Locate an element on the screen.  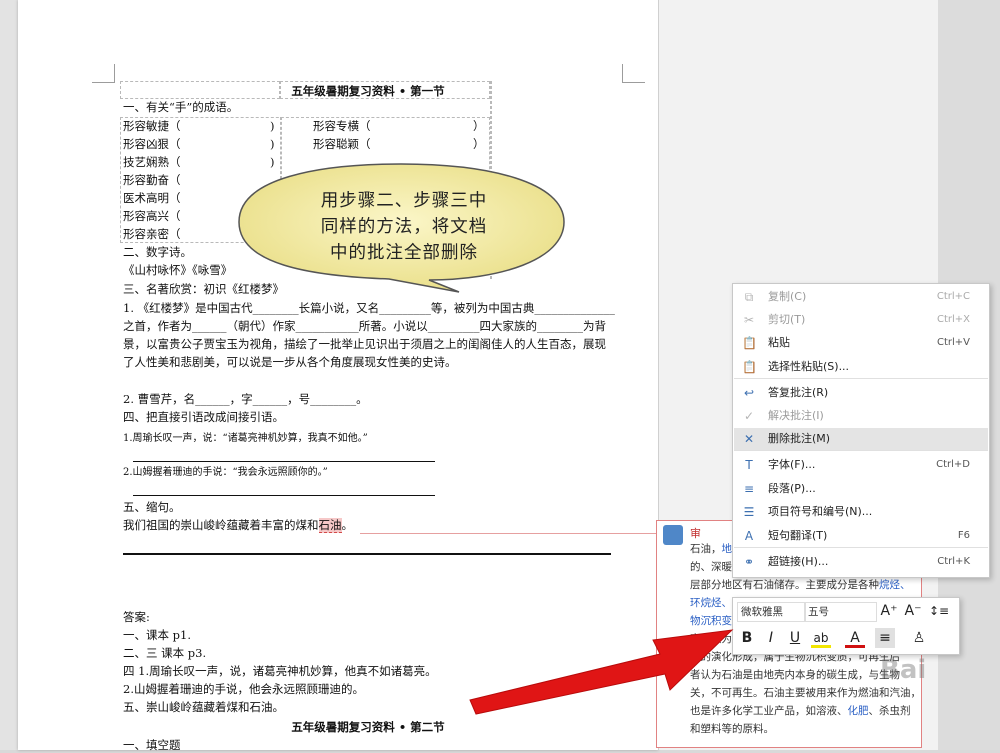
section-heading: 四、把直接引语改成间接引语。 is located at coordinates (203, 417).